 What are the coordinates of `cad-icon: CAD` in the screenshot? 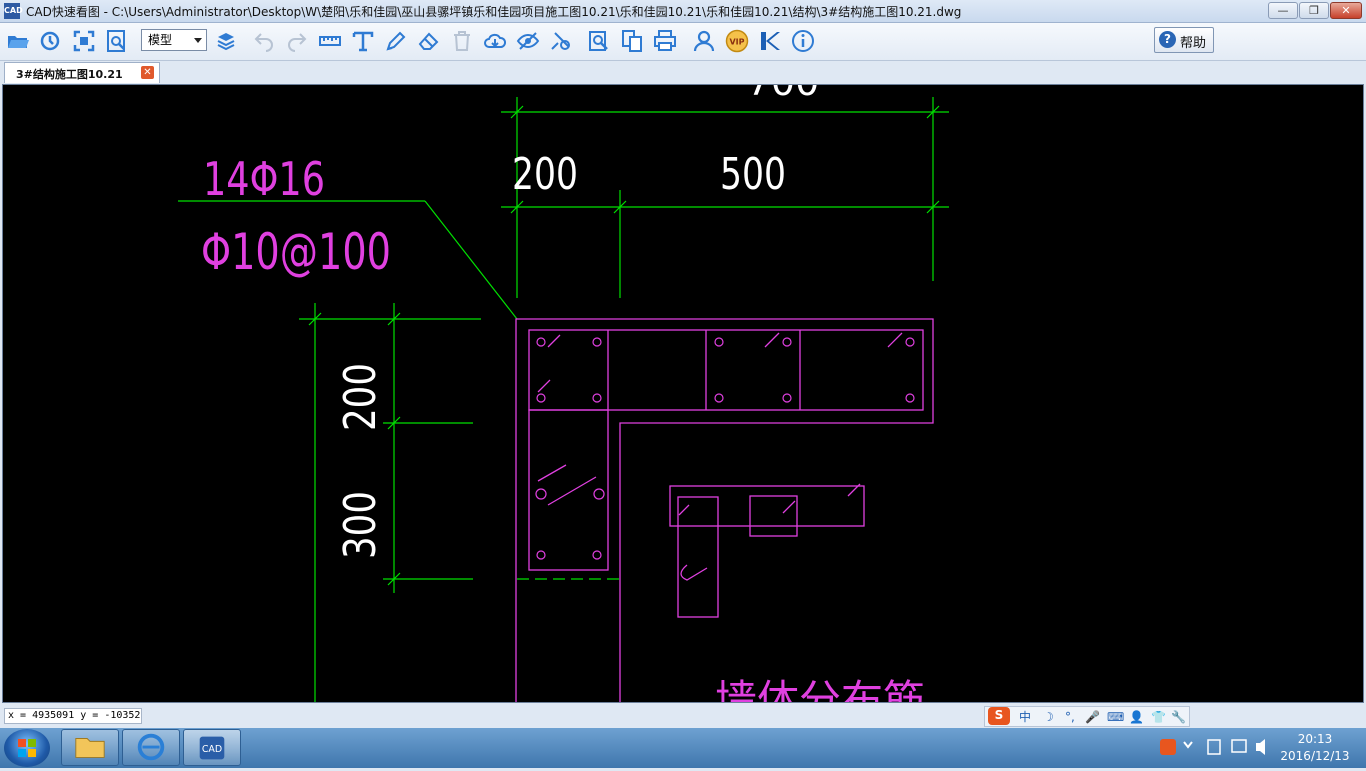 It's located at (212, 748).